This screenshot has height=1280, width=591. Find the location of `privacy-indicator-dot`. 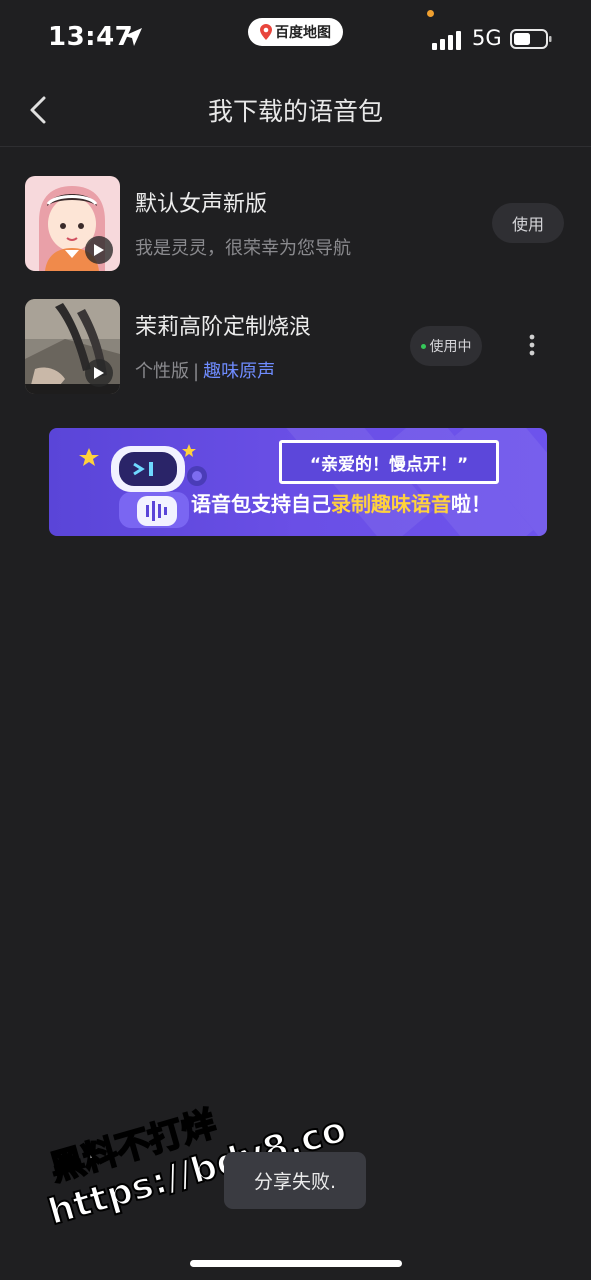

privacy-indicator-dot is located at coordinates (430, 13).